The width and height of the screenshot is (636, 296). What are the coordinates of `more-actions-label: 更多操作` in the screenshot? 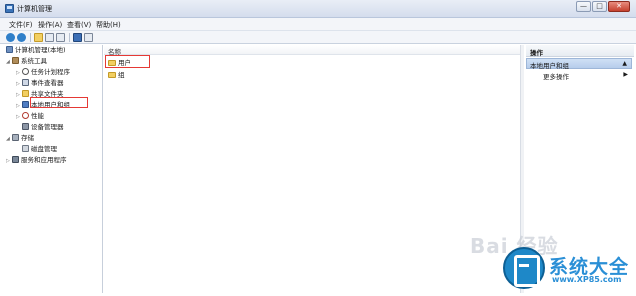 It's located at (556, 77).